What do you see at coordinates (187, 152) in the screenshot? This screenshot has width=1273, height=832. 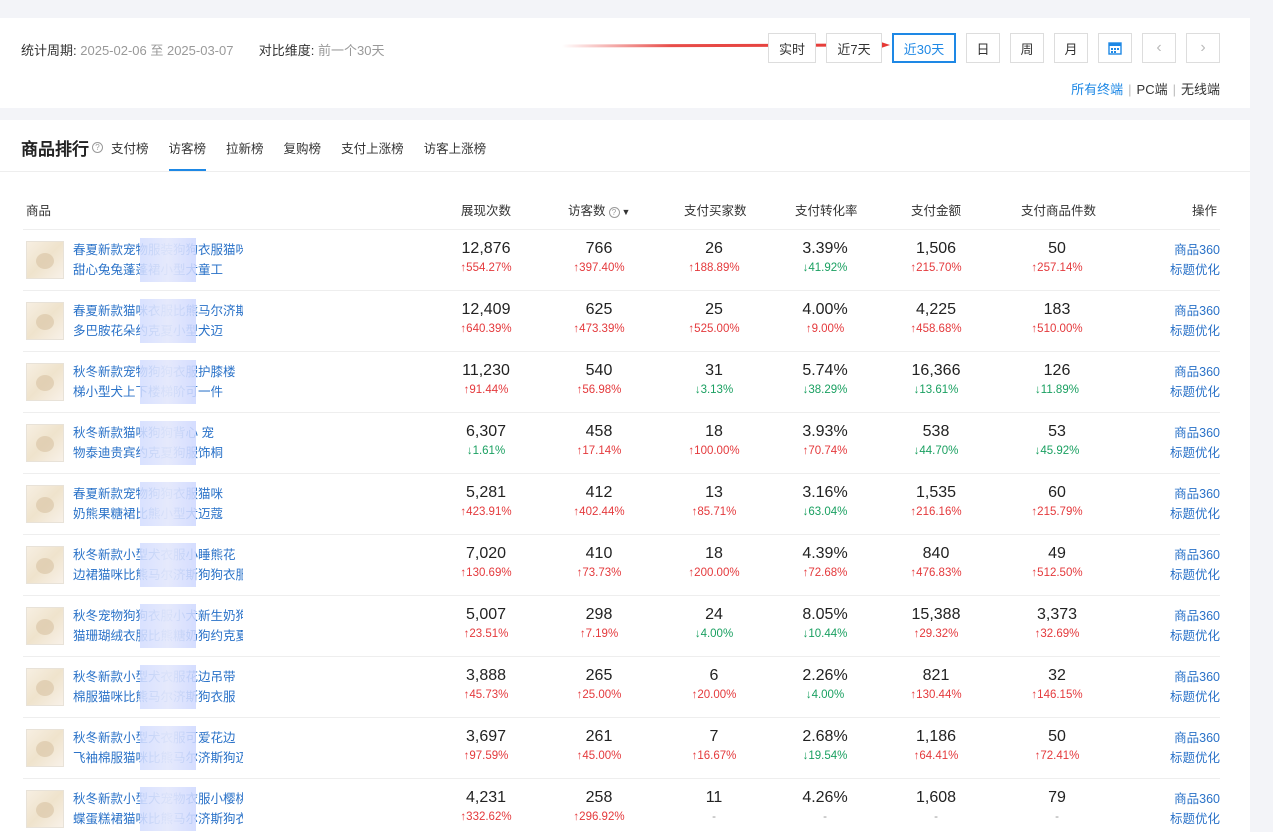 I see `tab-visitors: 访客榜` at bounding box center [187, 152].